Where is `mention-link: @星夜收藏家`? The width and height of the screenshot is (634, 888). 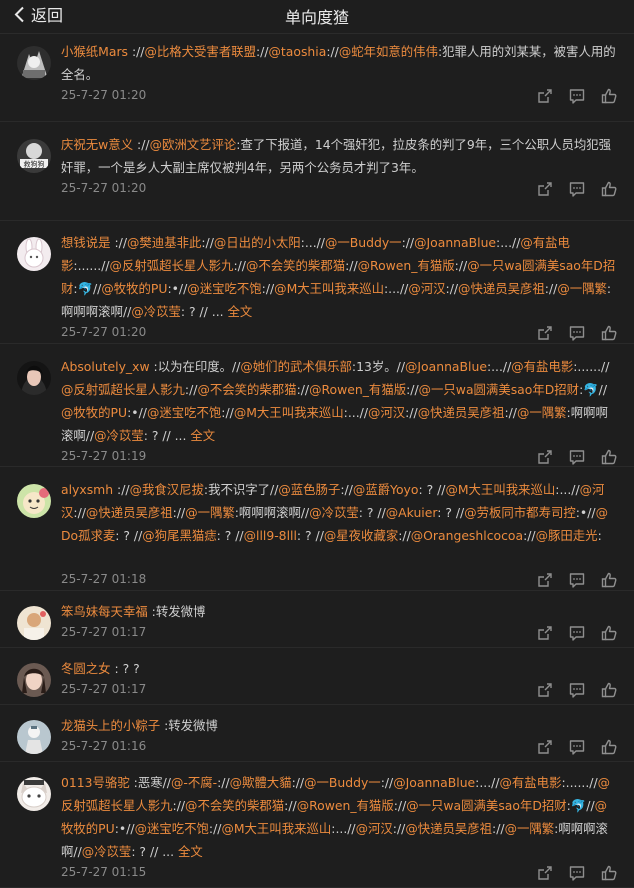 mention-link: @星夜收藏家 is located at coordinates (361, 535).